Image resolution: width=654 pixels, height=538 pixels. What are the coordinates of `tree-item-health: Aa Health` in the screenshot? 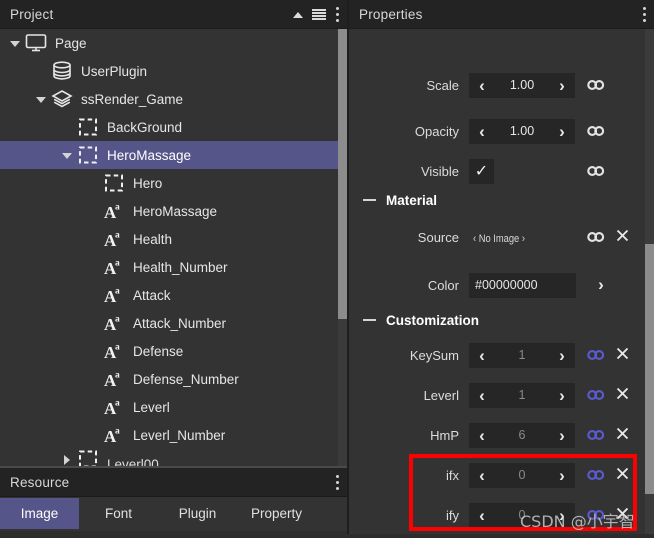 It's located at (169, 239).